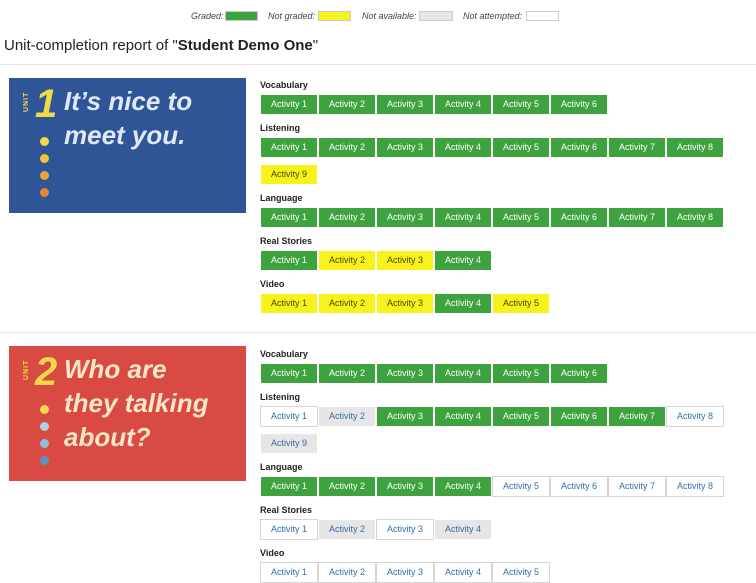 The image size is (756, 583). Describe the element at coordinates (245, 45) in the screenshot. I see `student-name: Student Demo One` at that location.